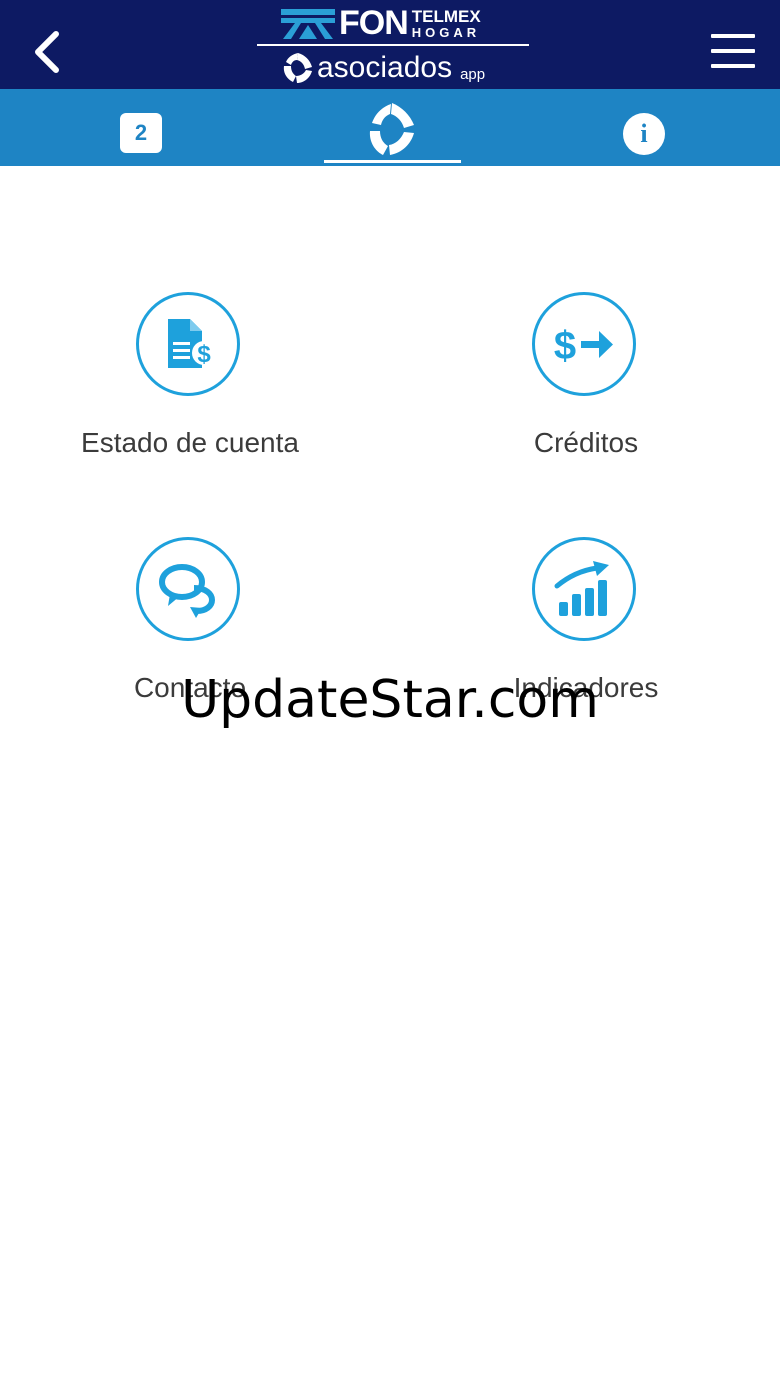  Describe the element at coordinates (297, 68) in the screenshot. I see `asociados-emblem-icon` at that location.